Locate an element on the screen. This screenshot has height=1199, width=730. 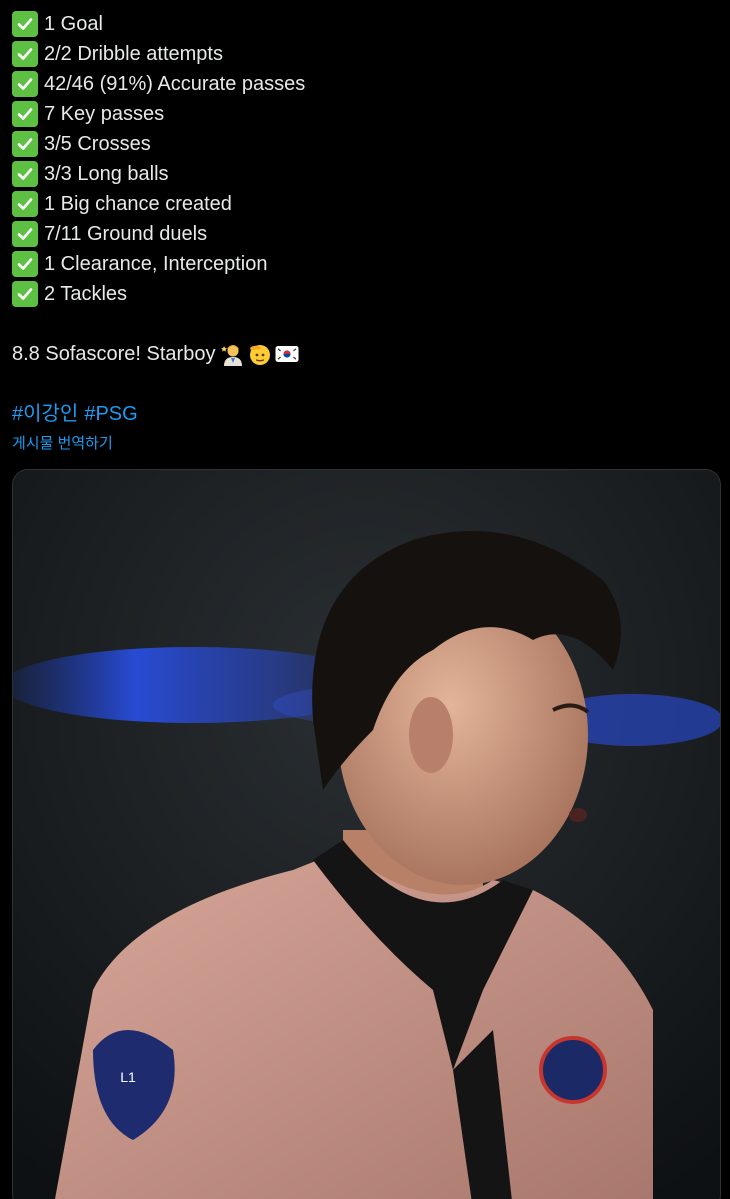
stat-line: 2/2 Dribble attempts is located at coordinates (362, 54).